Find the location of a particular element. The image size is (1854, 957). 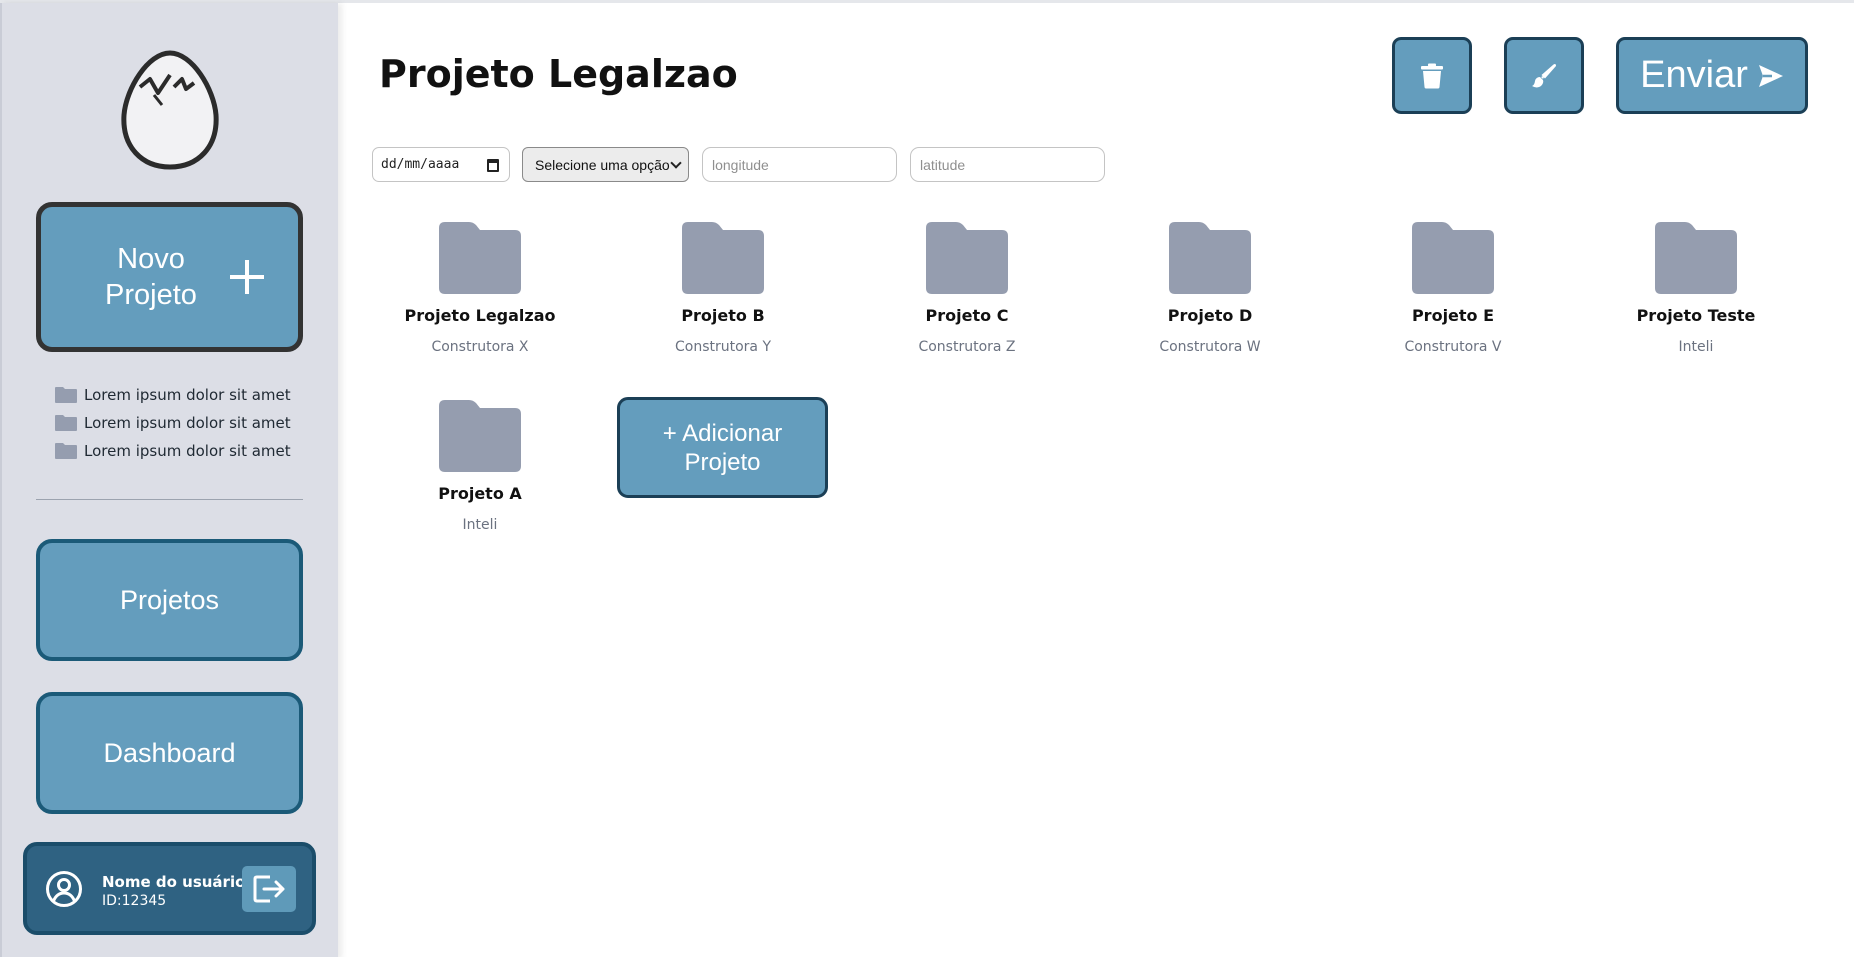

project-card: Projeto B Construtora Y is located at coordinates (723, 288).